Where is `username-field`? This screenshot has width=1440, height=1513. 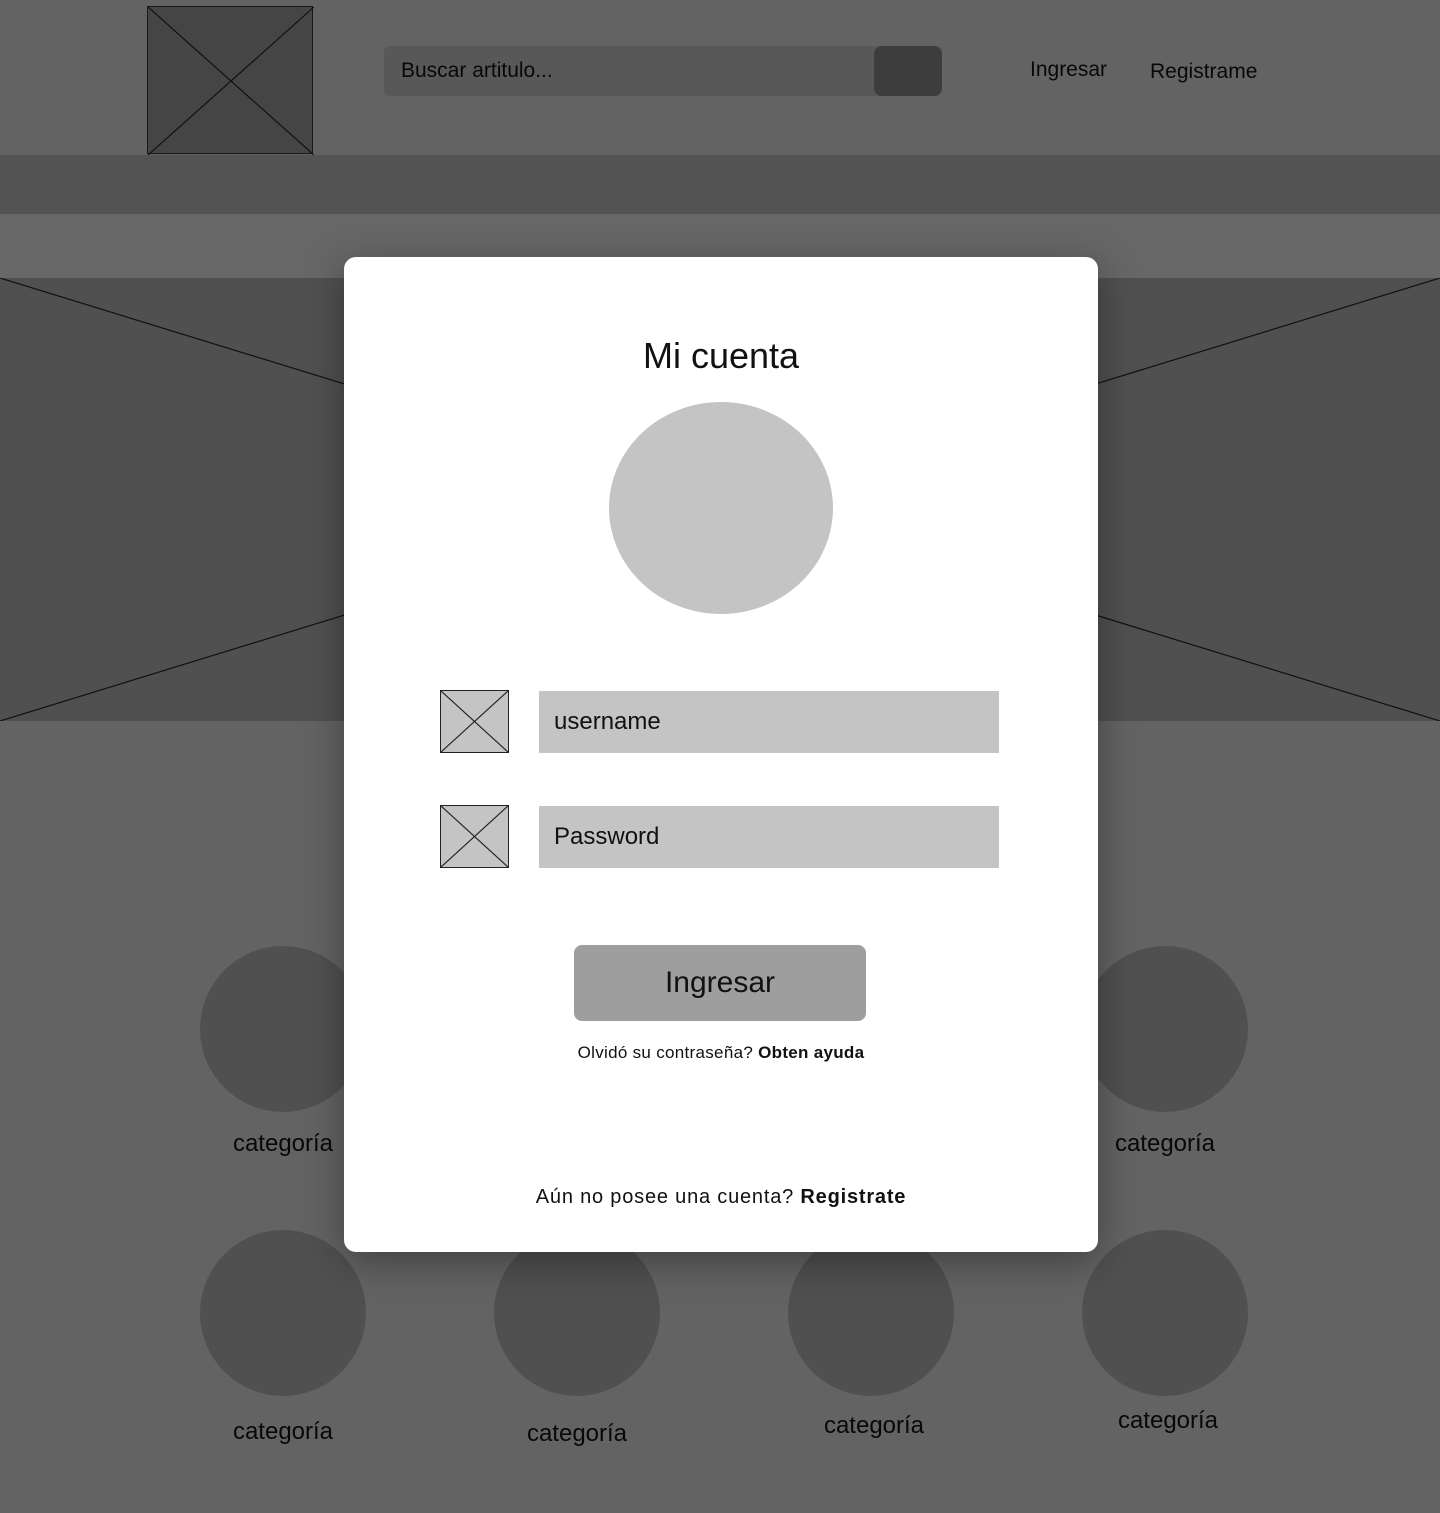 username-field is located at coordinates (769, 722).